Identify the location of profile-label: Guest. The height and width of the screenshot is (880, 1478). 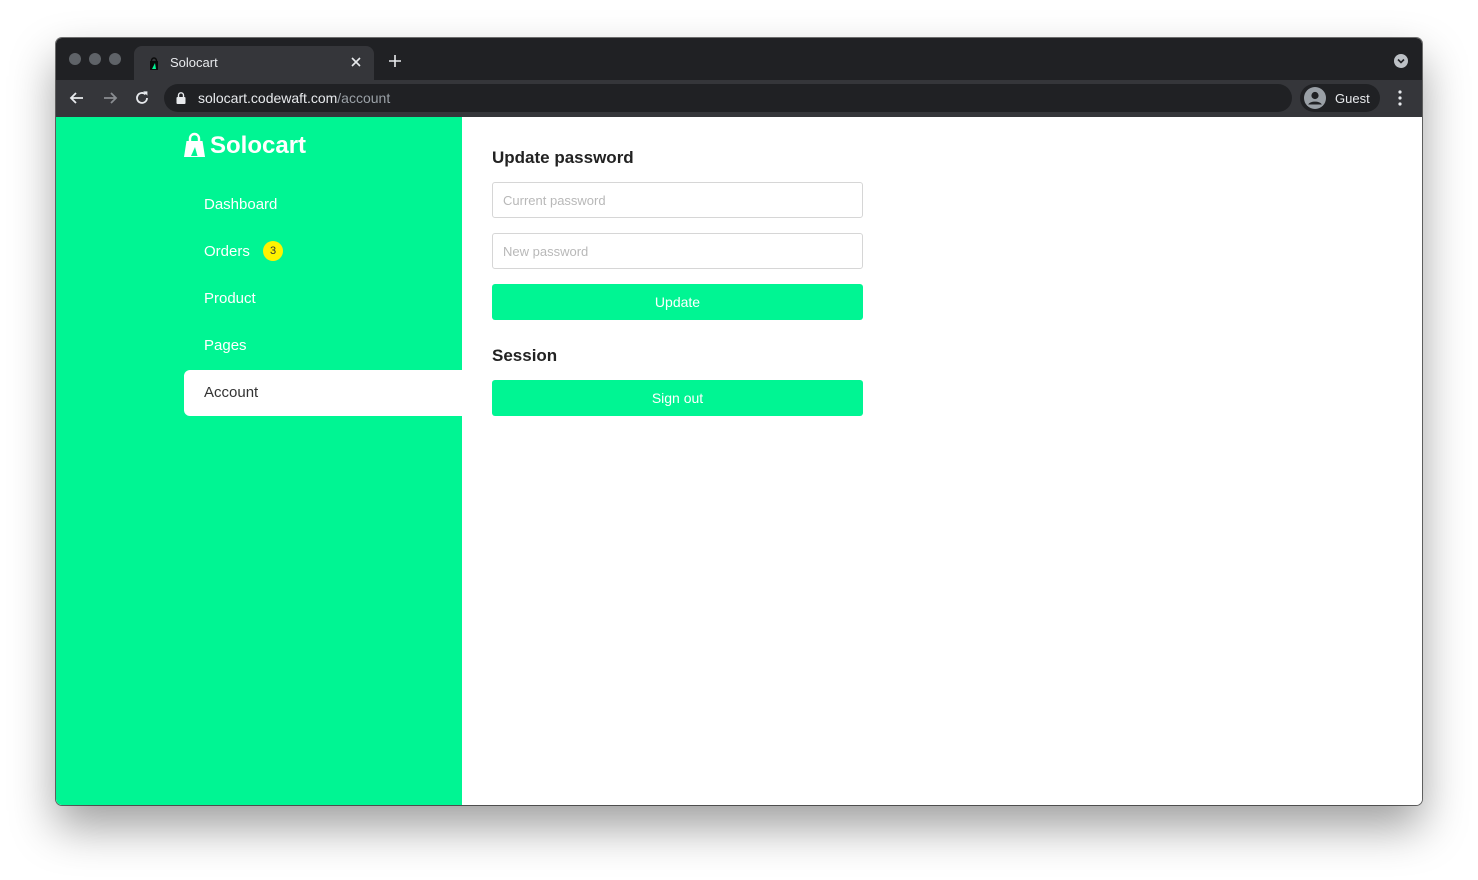
(1352, 98).